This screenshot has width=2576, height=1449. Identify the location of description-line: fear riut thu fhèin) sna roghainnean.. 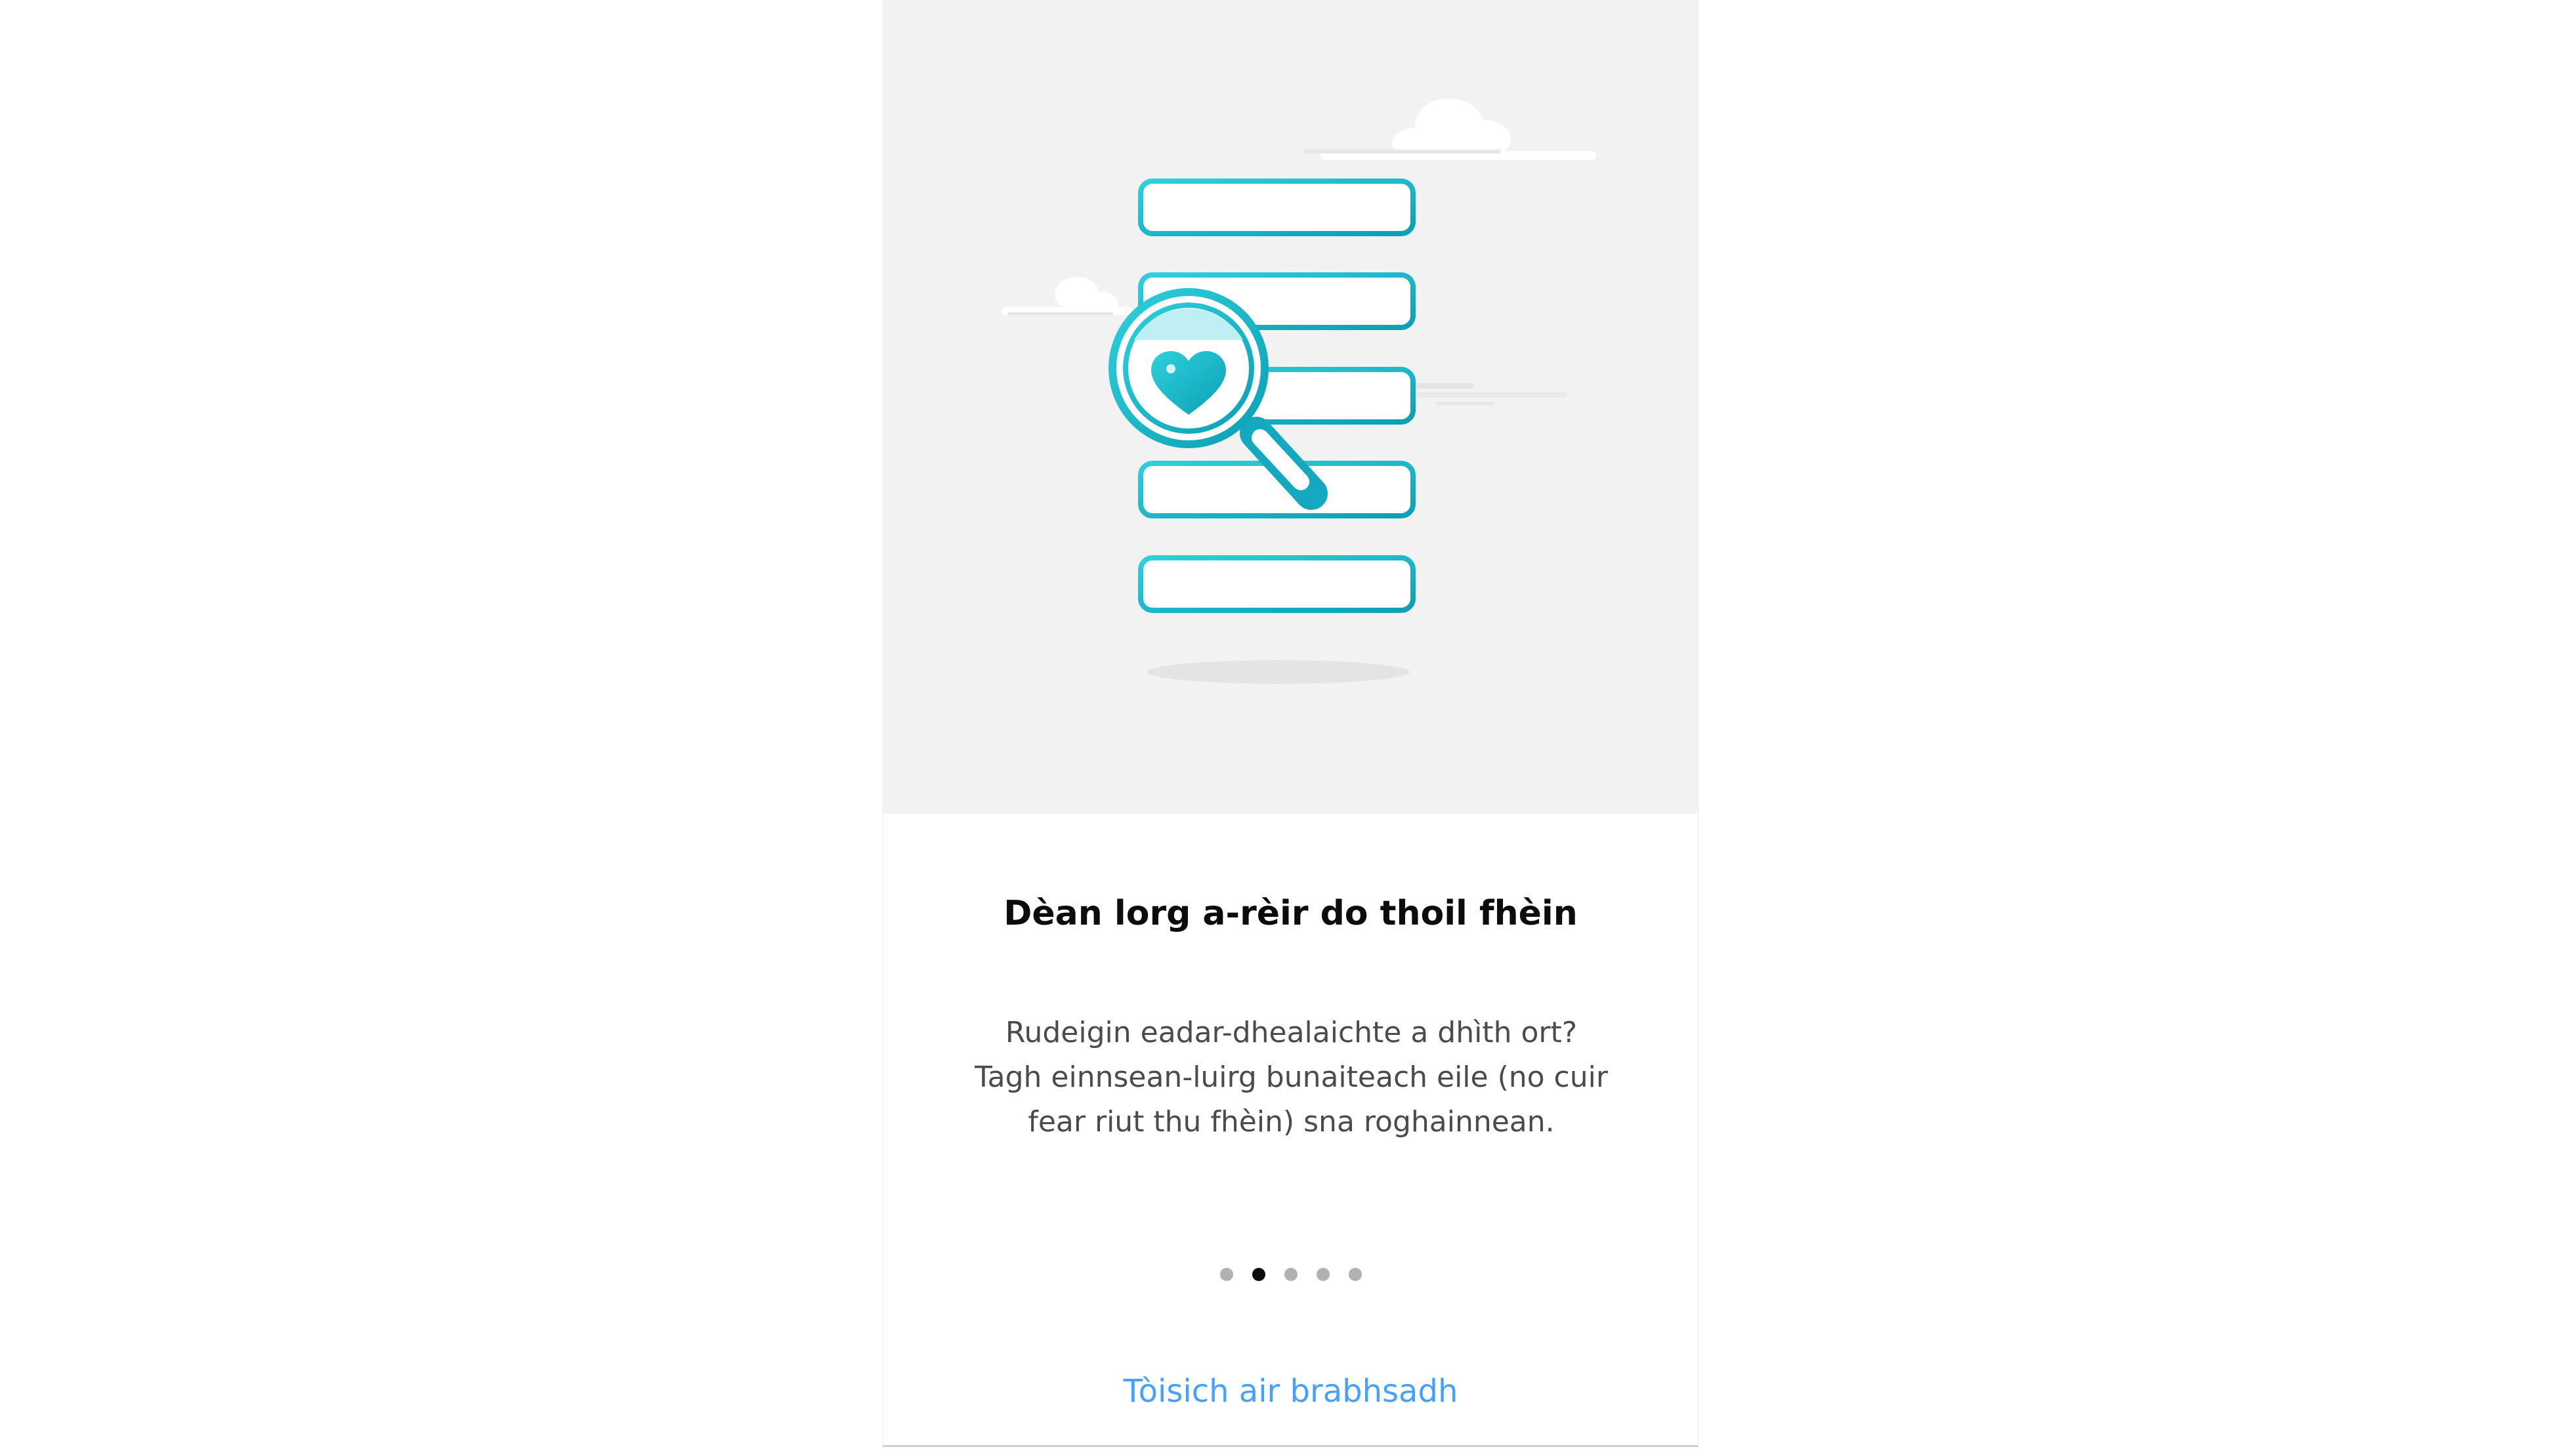
(1291, 1122).